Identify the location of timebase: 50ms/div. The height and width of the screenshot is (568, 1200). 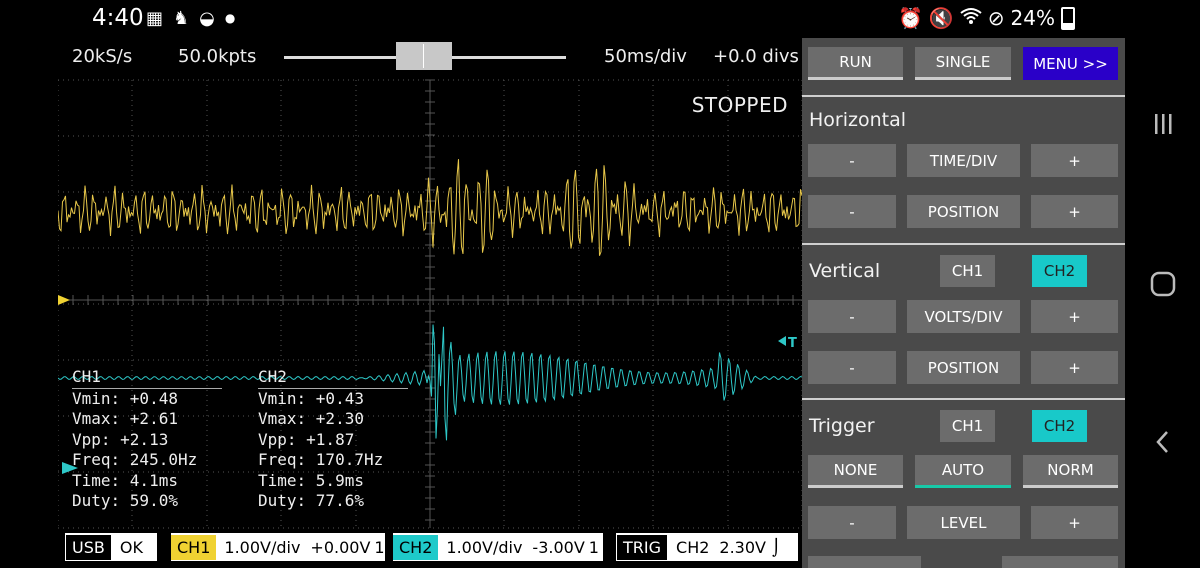
(645, 56).